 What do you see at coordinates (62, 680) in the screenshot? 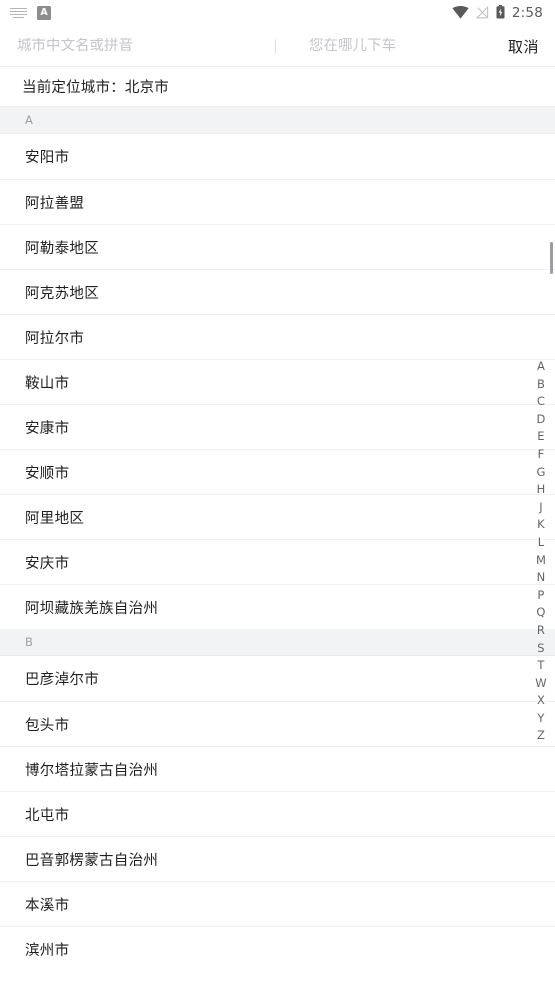
I see `city-name: 巴彦淖尔市` at bounding box center [62, 680].